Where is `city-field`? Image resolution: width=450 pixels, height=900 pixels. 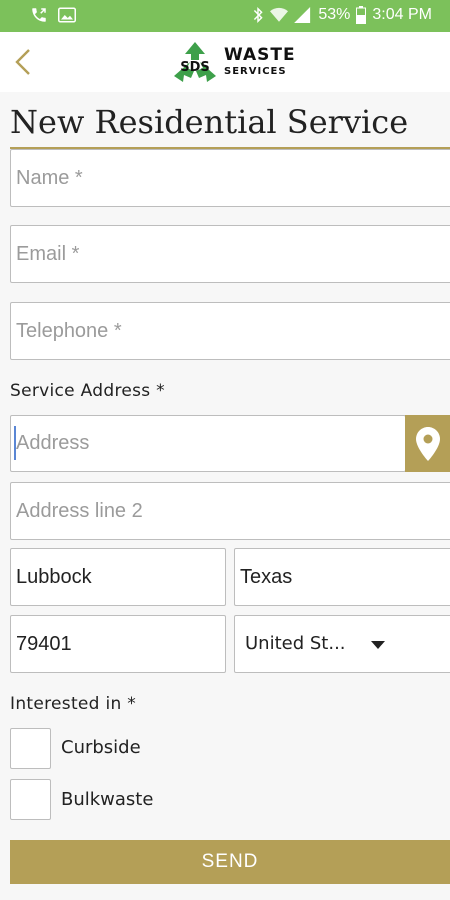 city-field is located at coordinates (118, 577).